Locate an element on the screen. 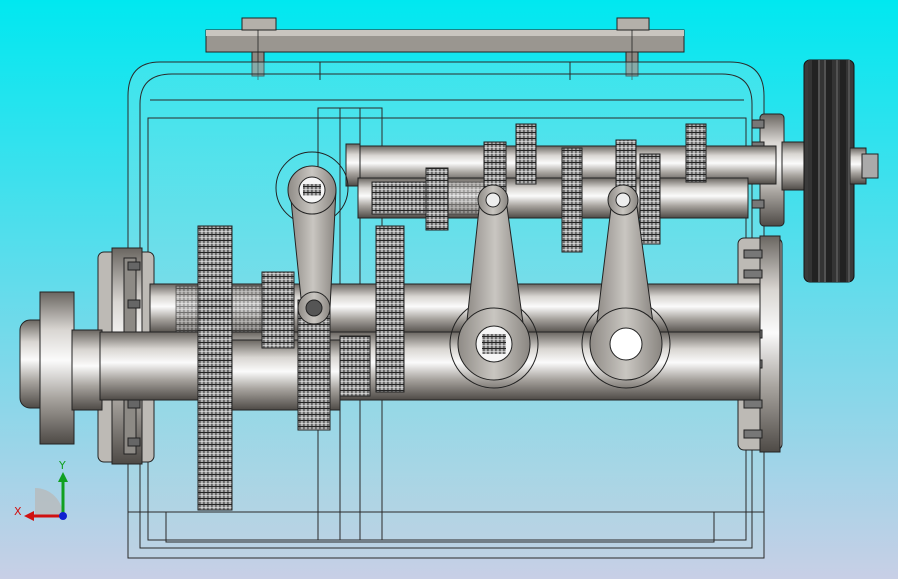 The height and width of the screenshot is (579, 898). hex-bolt-right is located at coordinates (633, 24).